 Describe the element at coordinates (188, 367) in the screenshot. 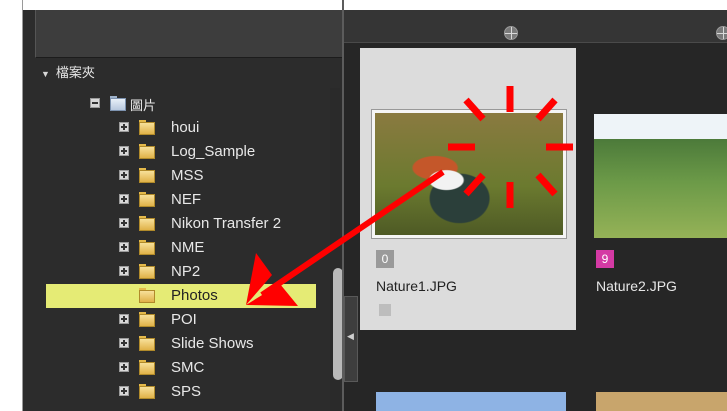

I see `folder-tree-item-label: SMC` at that location.